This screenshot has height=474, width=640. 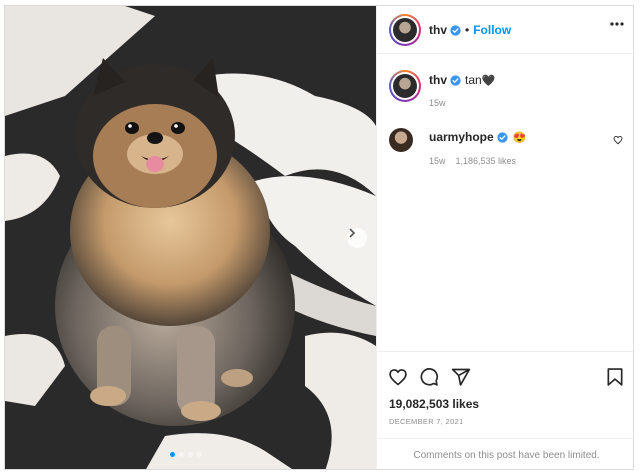 I want to click on share-icon, so click(x=461, y=377).